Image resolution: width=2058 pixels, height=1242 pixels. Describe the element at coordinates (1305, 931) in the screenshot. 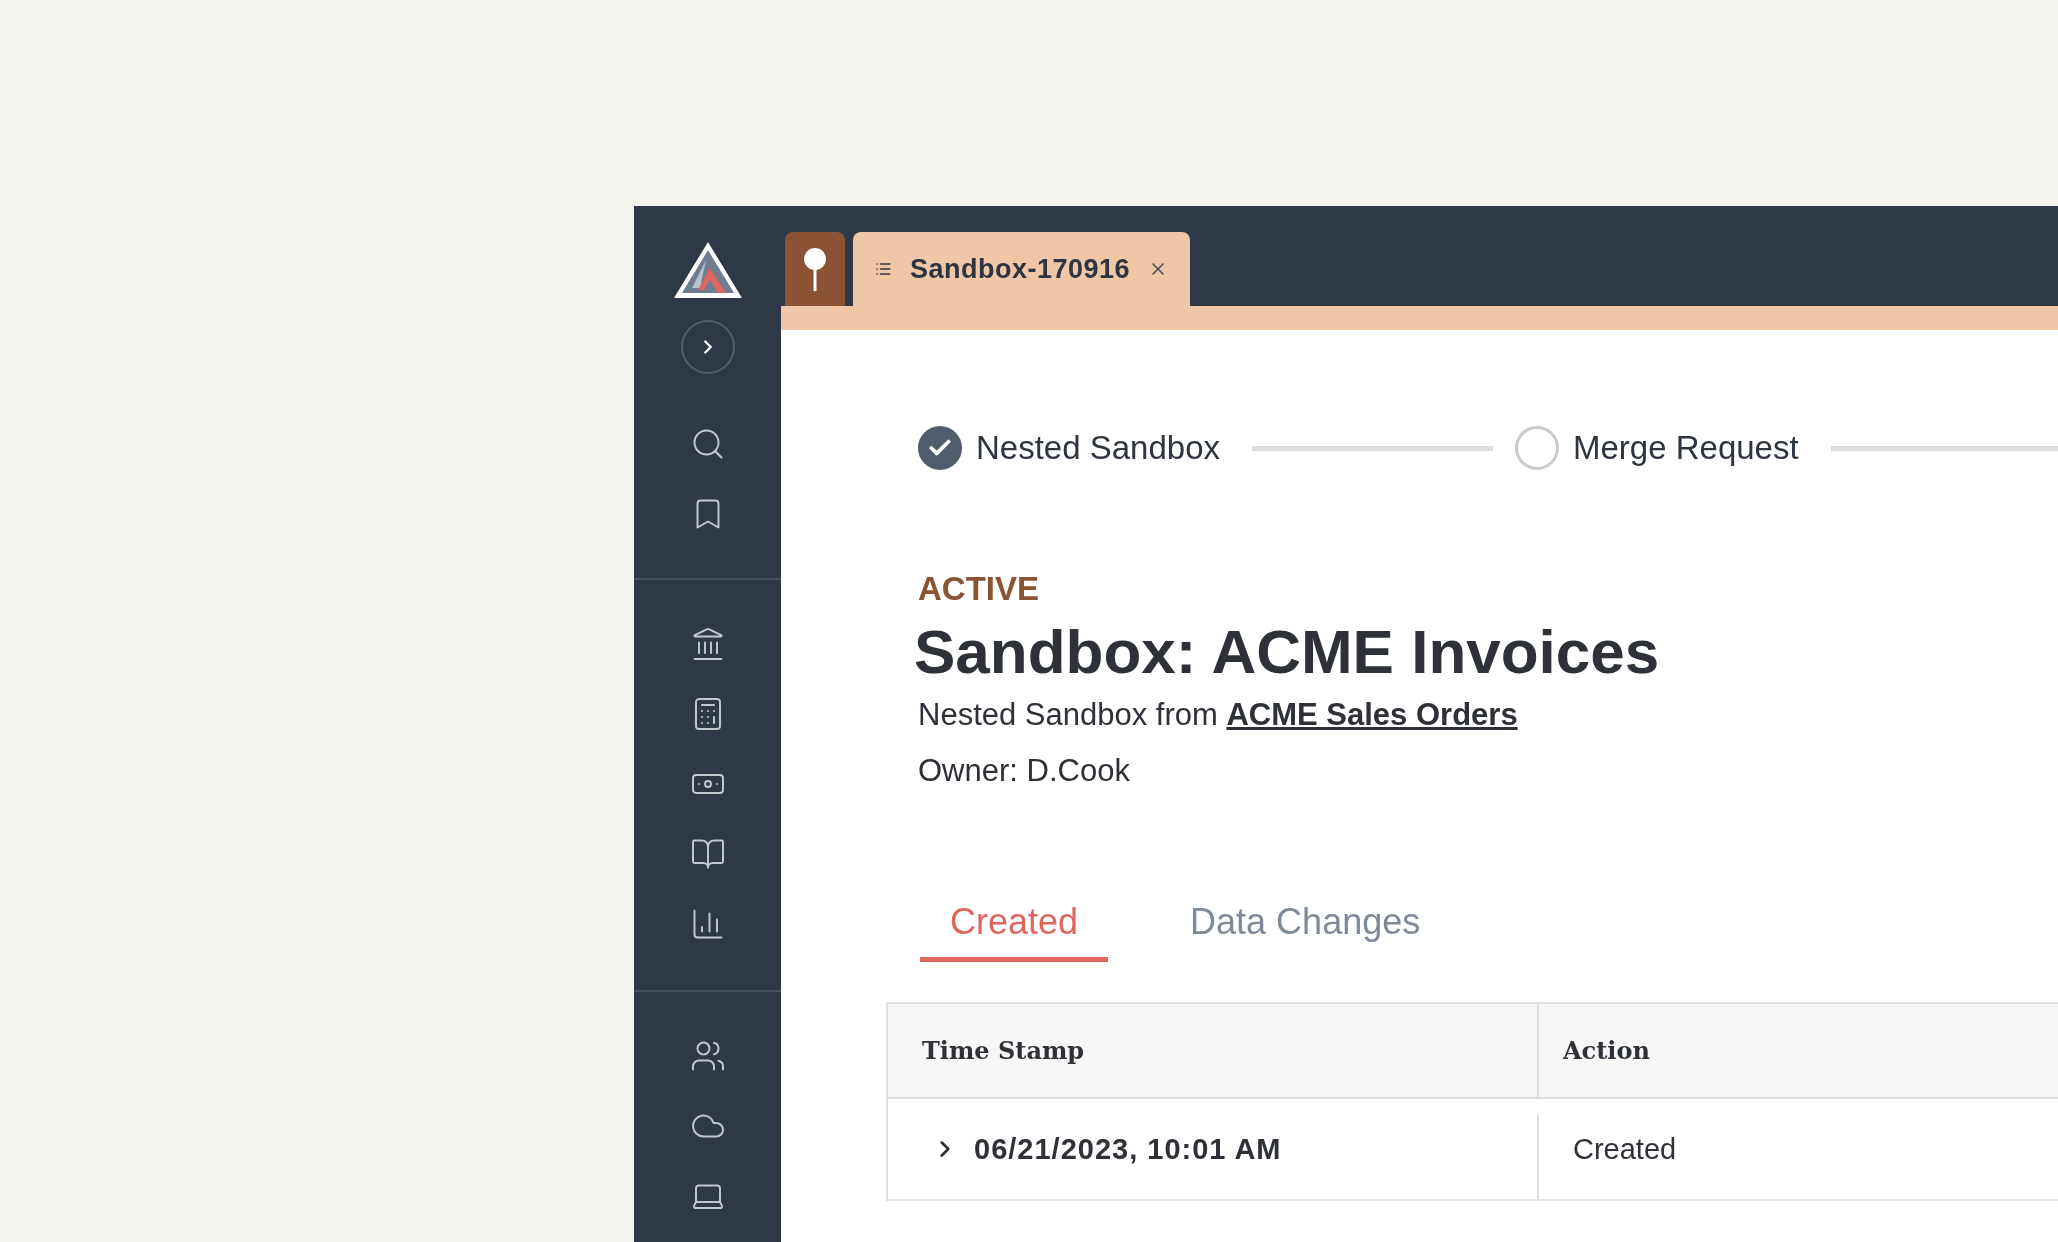

I see `tab: Data Changes` at that location.